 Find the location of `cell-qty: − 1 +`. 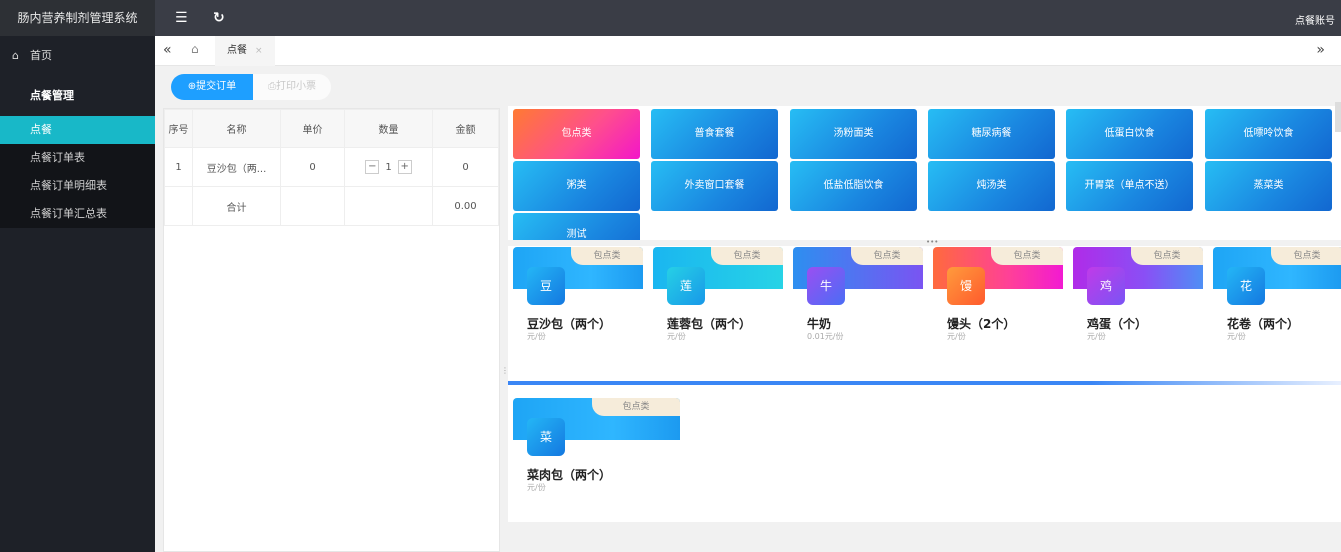

cell-qty: − 1 + is located at coordinates (388, 167).